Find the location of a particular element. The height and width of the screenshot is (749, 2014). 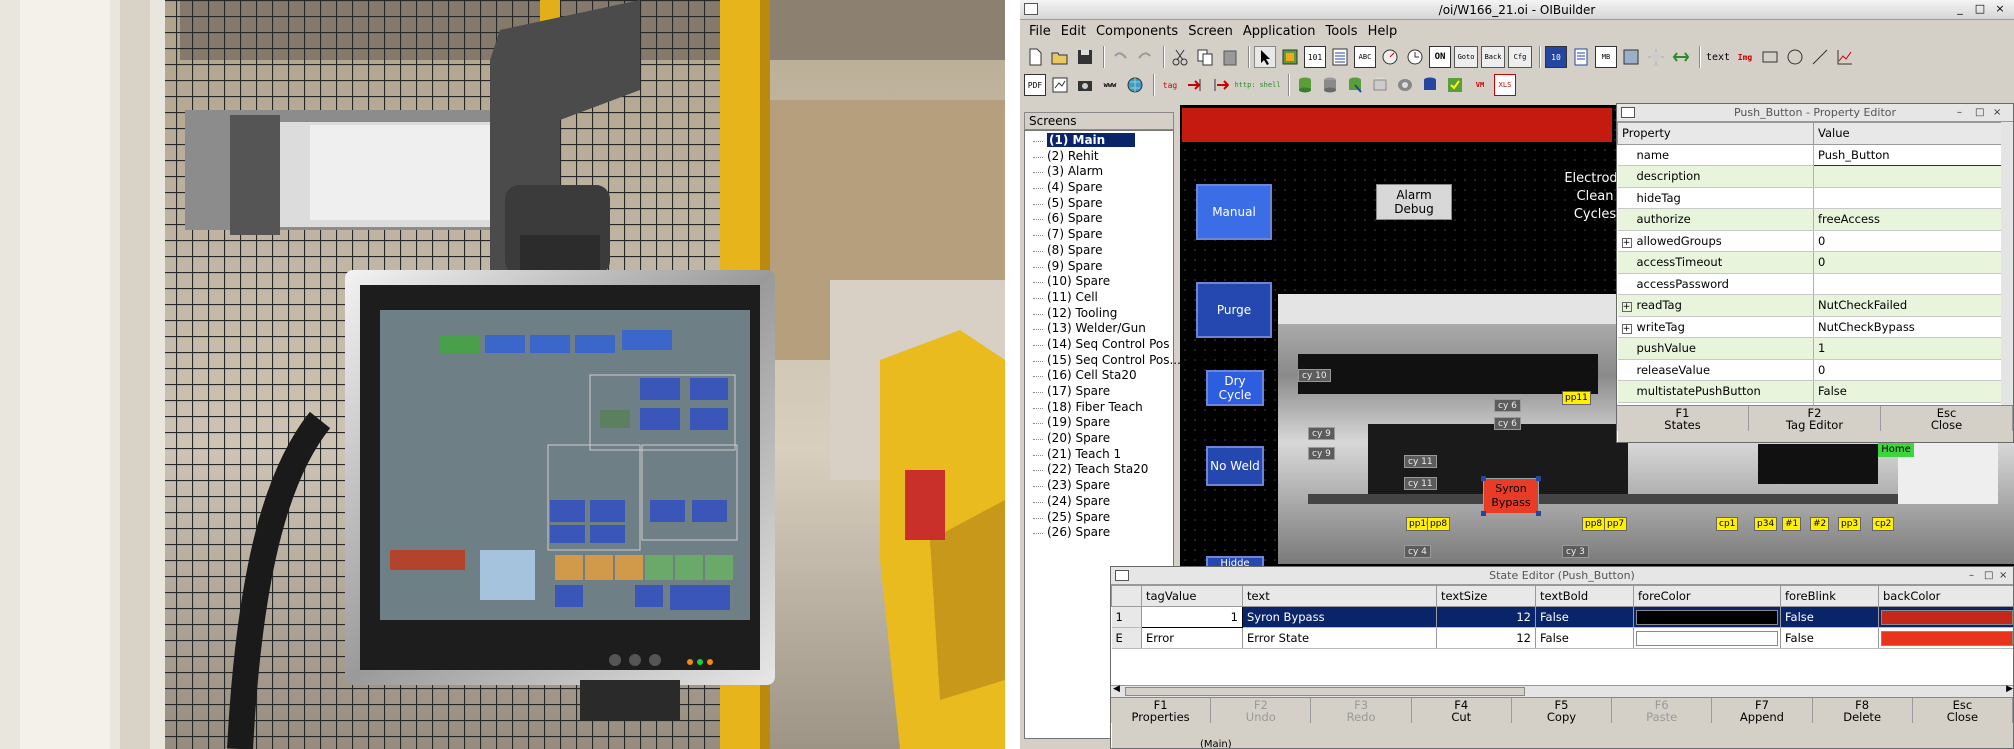

alarm-debug-button: Alarm Debug is located at coordinates (1414, 202).